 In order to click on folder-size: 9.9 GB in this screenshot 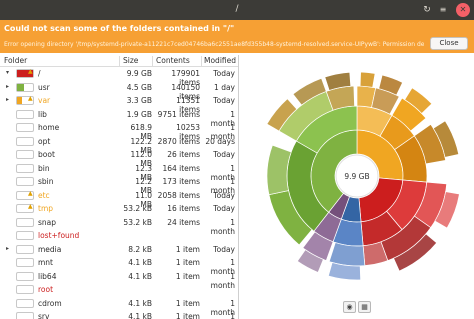, I will do `click(139, 73)`.